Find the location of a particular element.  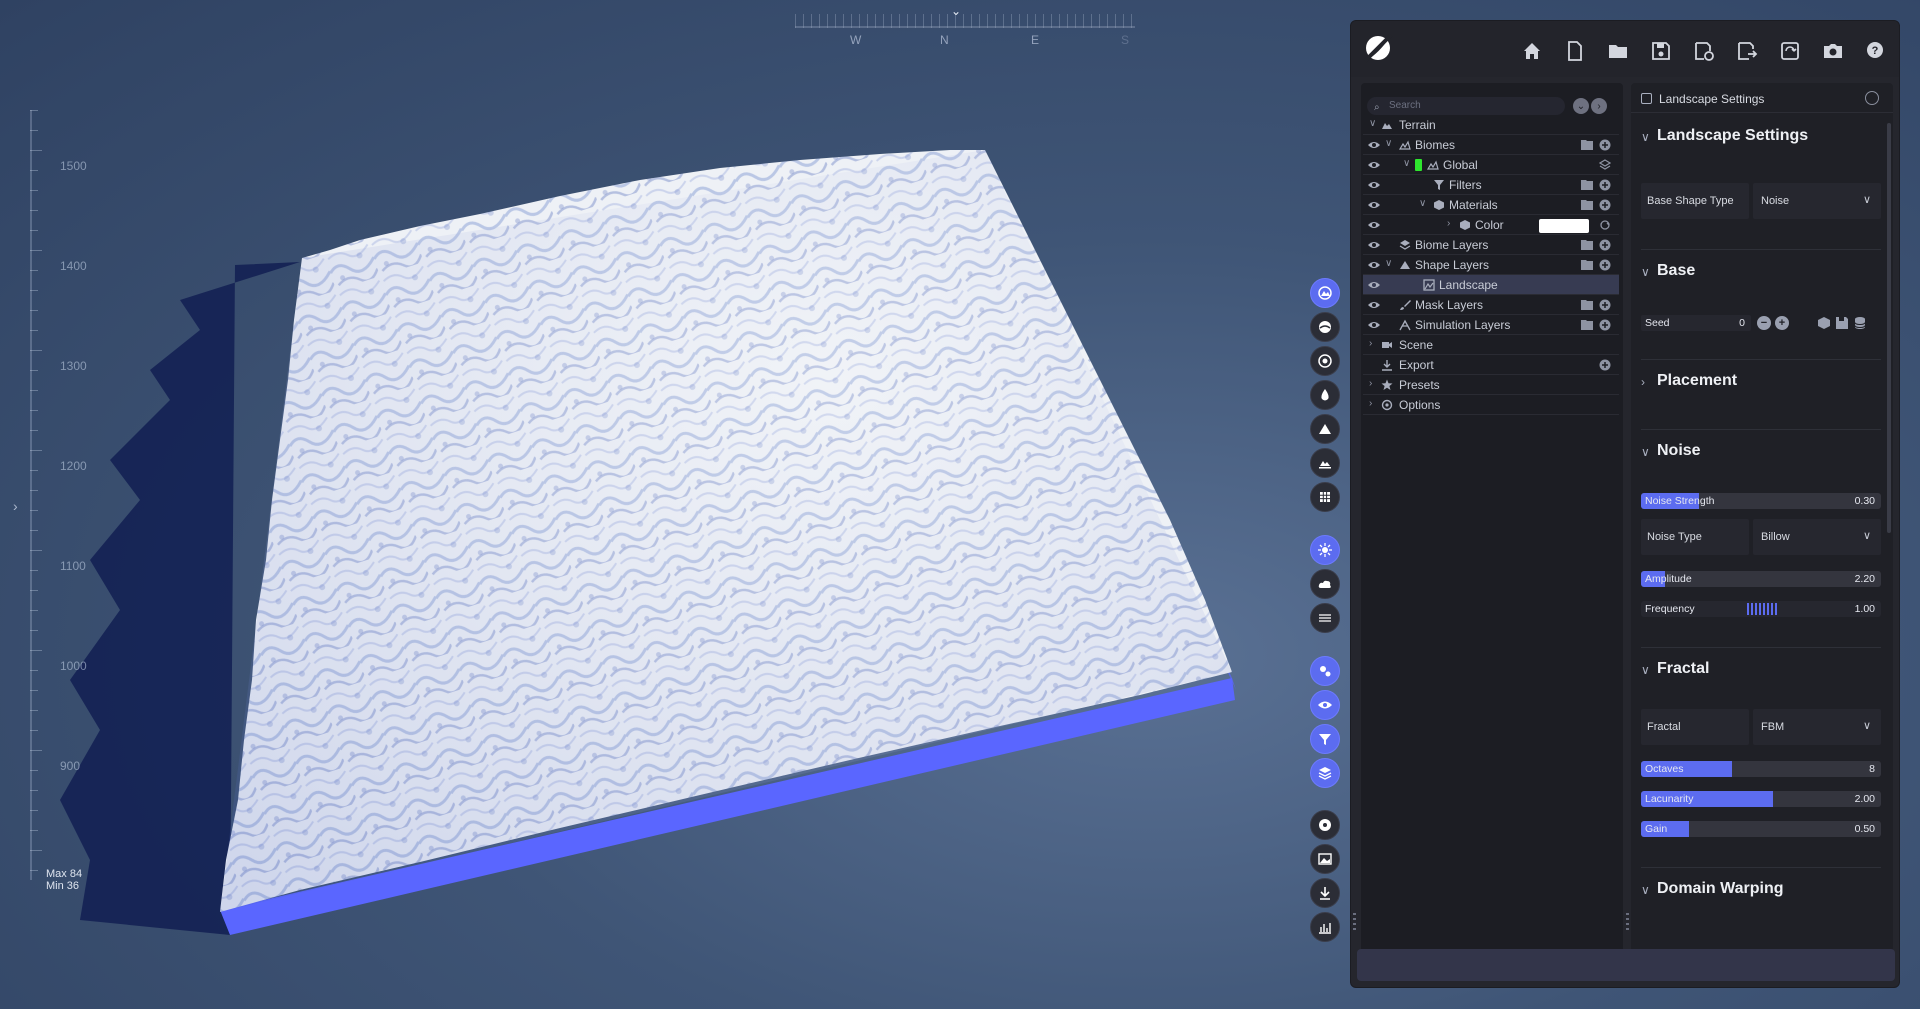

tree-item-terrain: ∨ Terrain is located at coordinates (1491, 125).